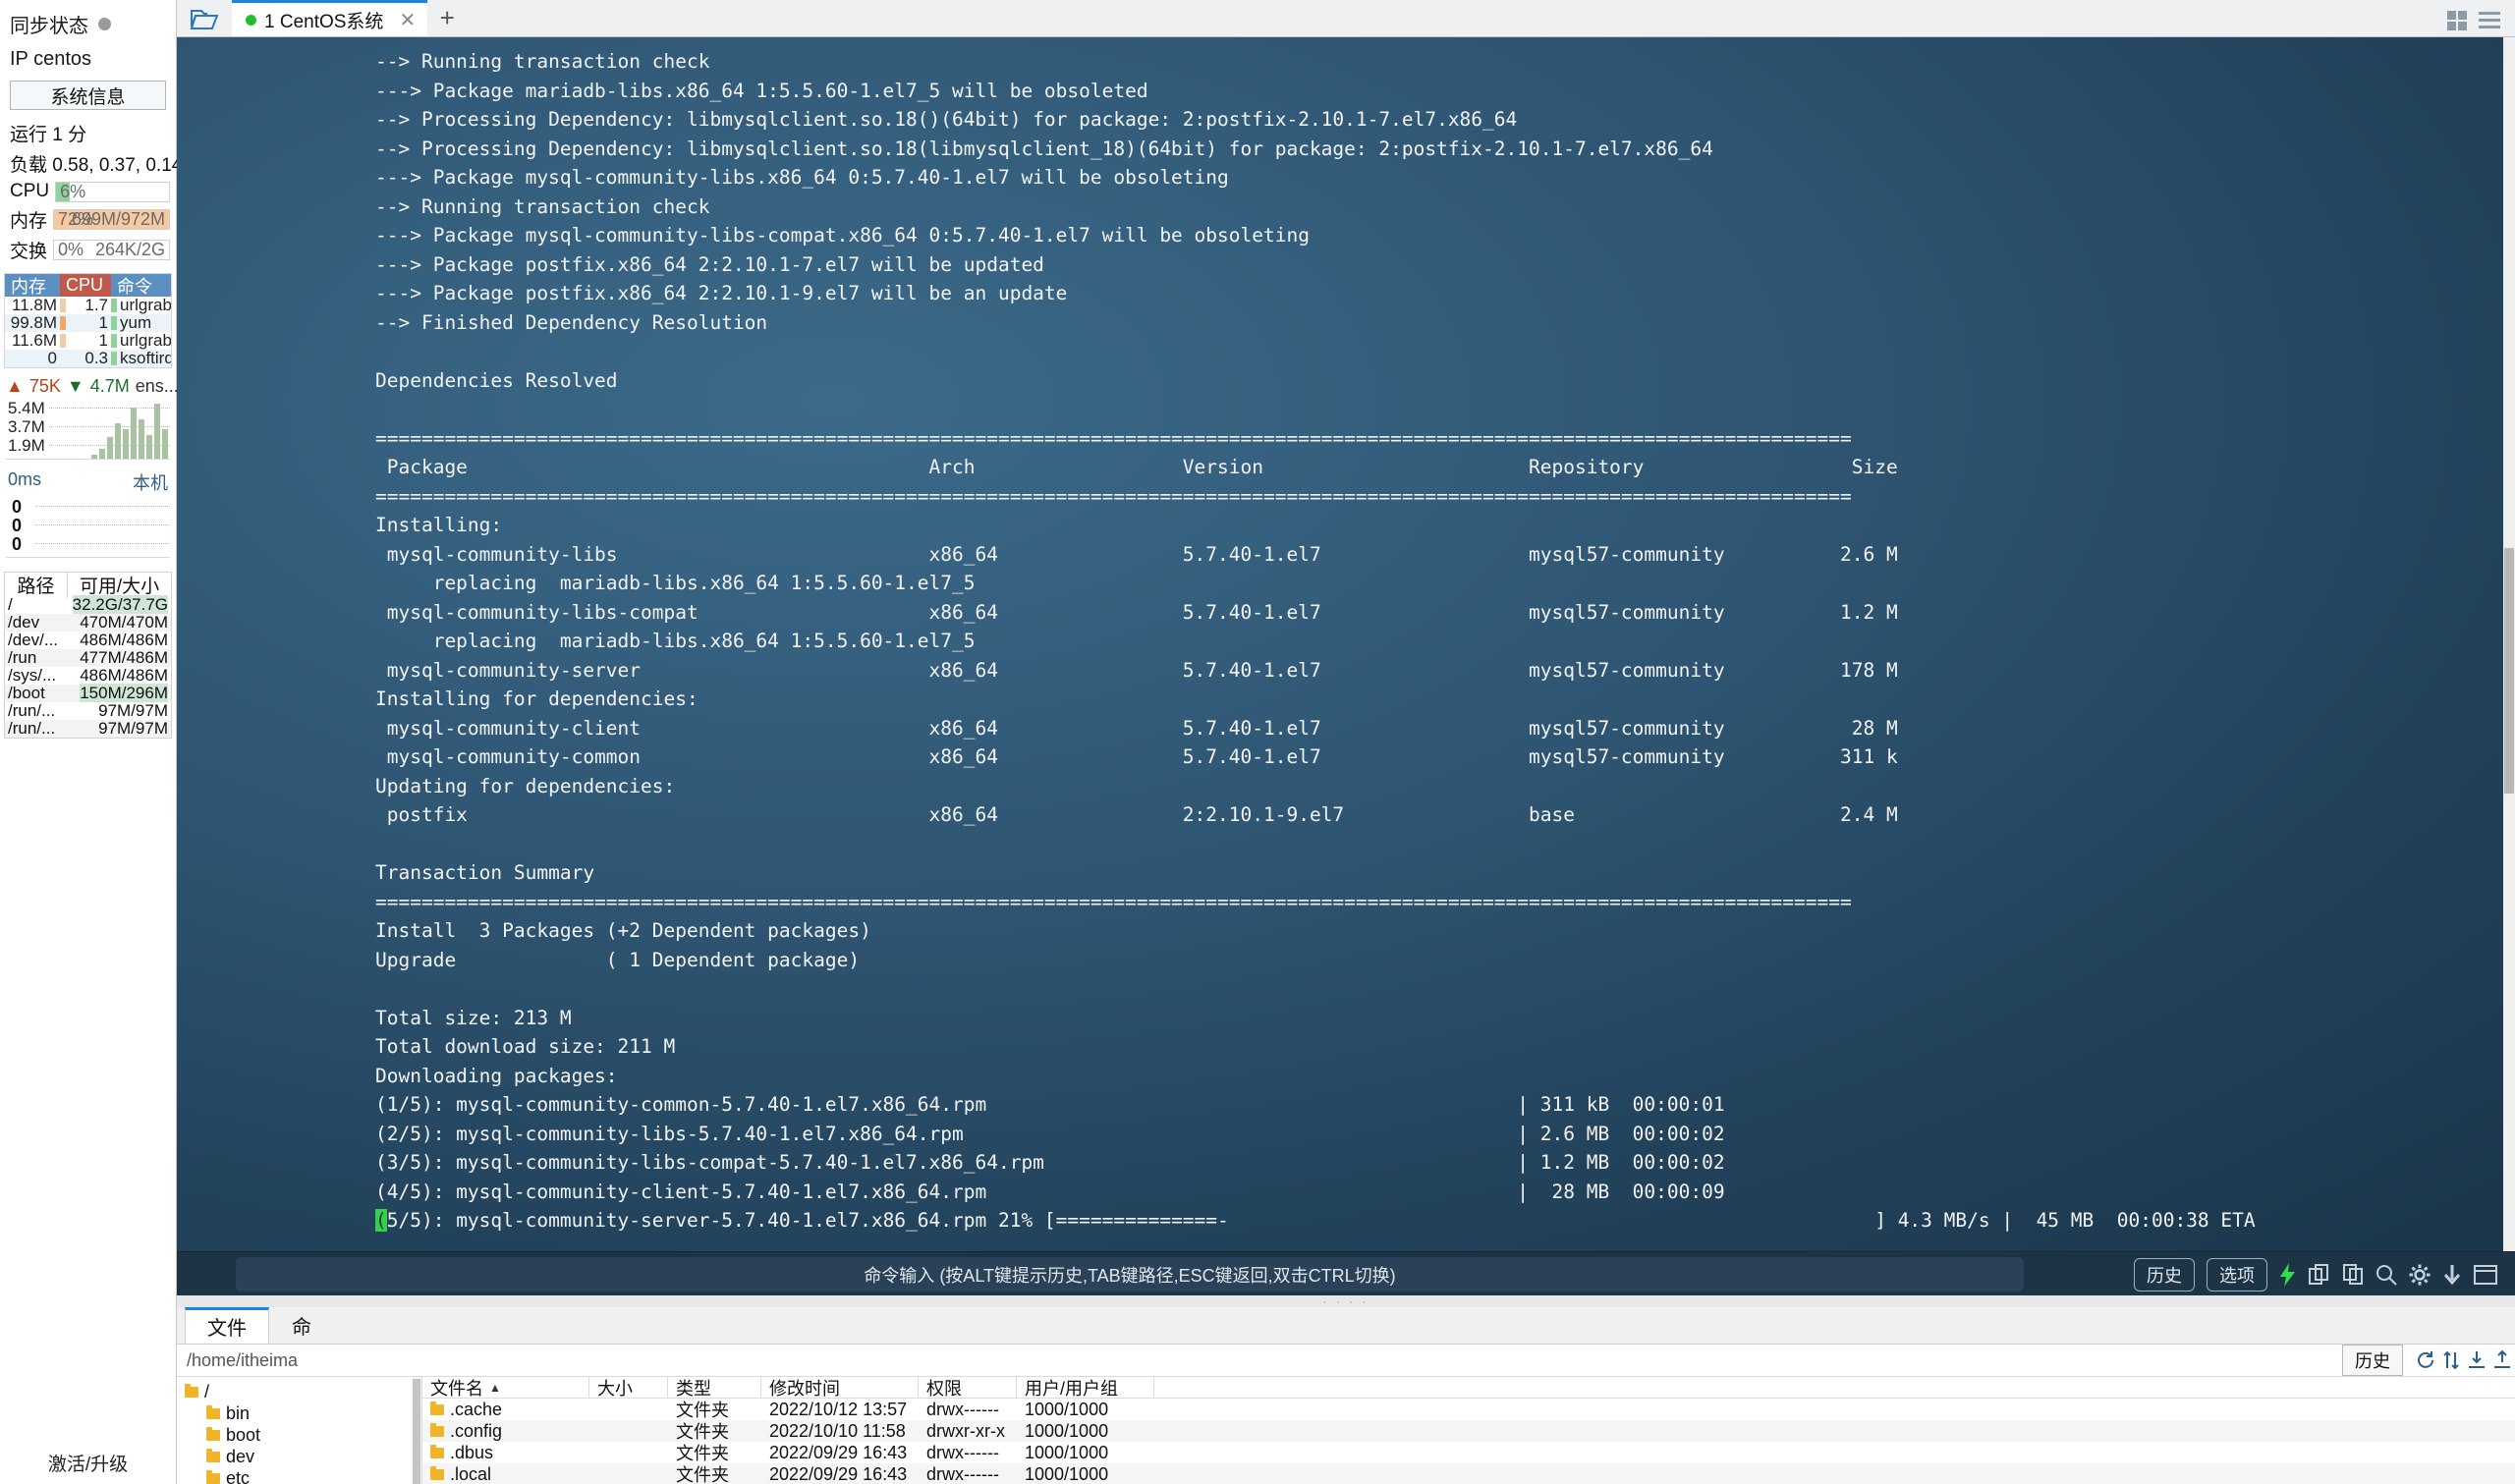  Describe the element at coordinates (505, 1388) in the screenshot. I see `column-filename: 文件名 ▲` at that location.